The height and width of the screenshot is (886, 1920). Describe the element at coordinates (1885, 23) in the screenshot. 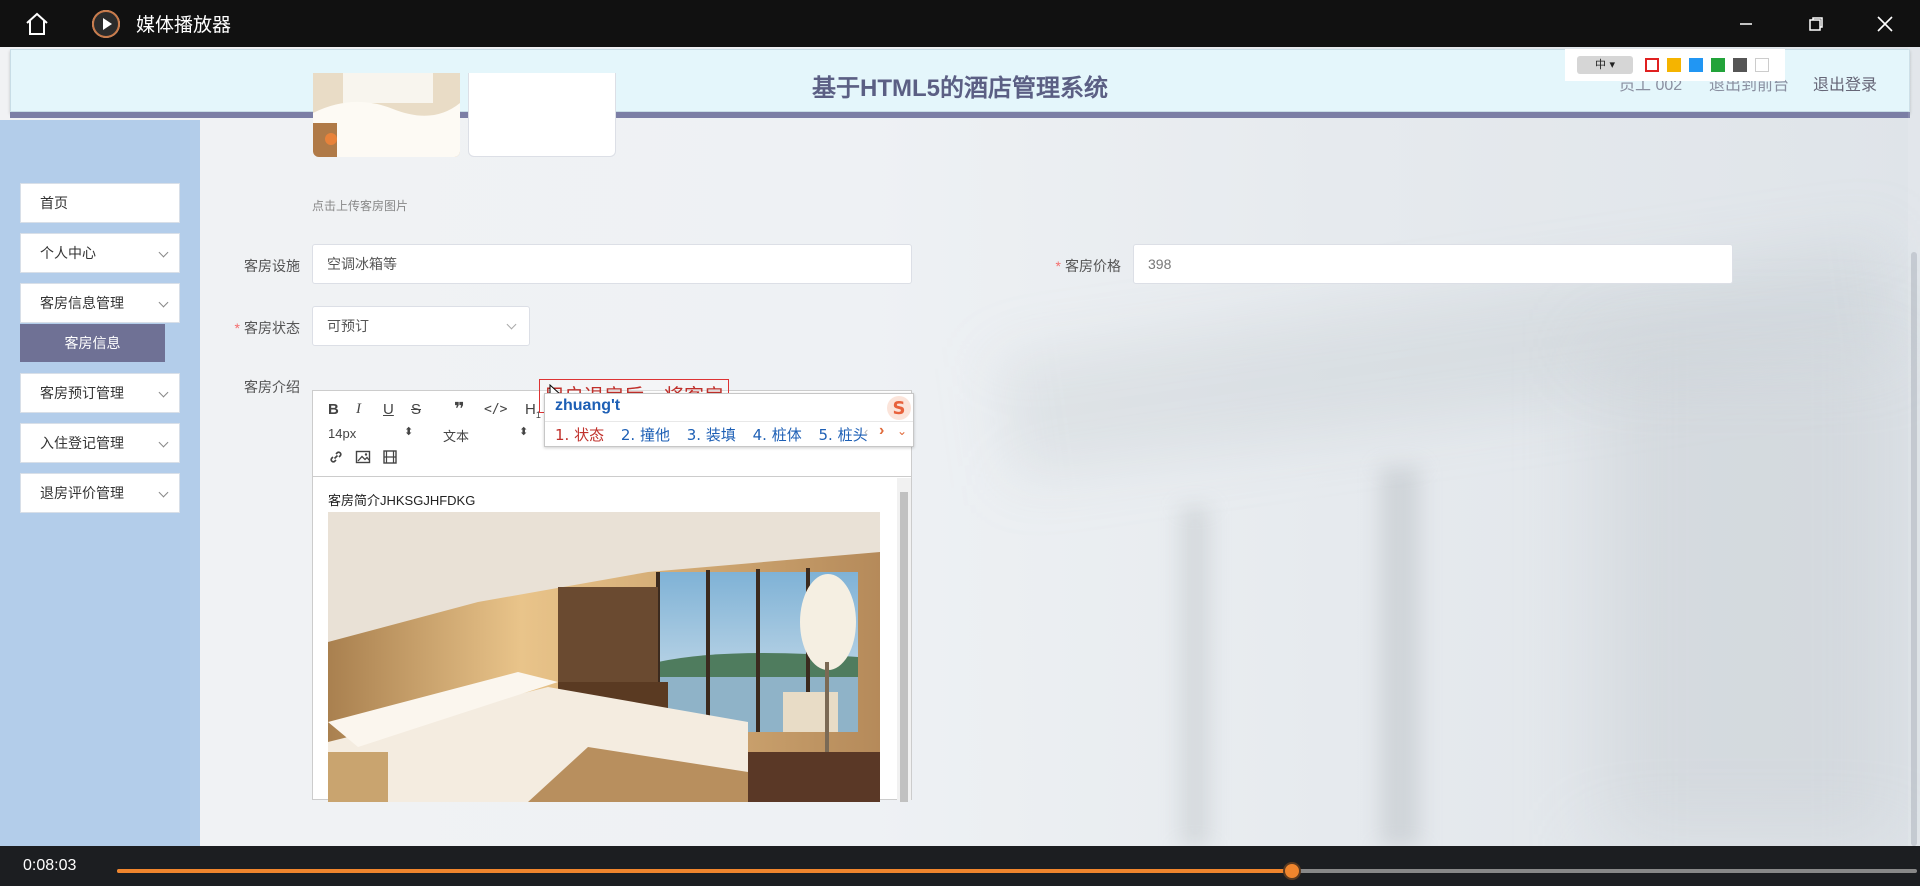

I see `close-icon` at that location.